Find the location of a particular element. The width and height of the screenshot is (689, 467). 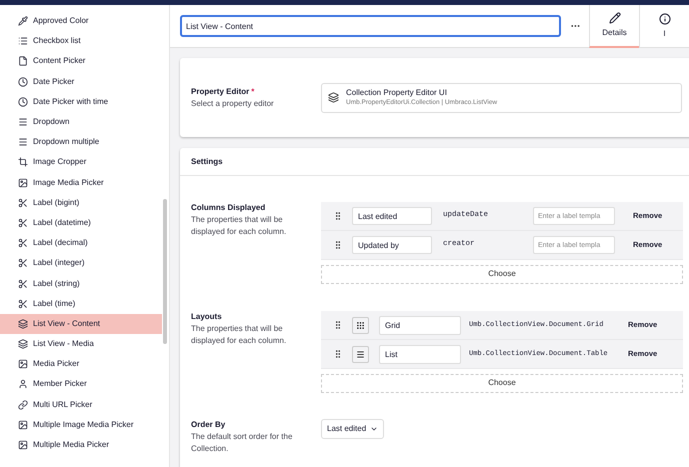

pencil-icon is located at coordinates (614, 18).